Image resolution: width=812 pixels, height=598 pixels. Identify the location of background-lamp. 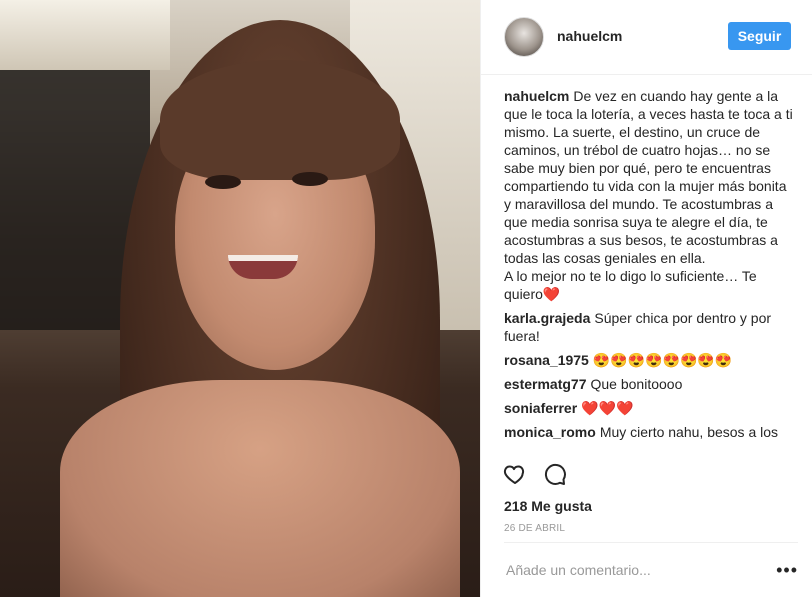
(85, 35).